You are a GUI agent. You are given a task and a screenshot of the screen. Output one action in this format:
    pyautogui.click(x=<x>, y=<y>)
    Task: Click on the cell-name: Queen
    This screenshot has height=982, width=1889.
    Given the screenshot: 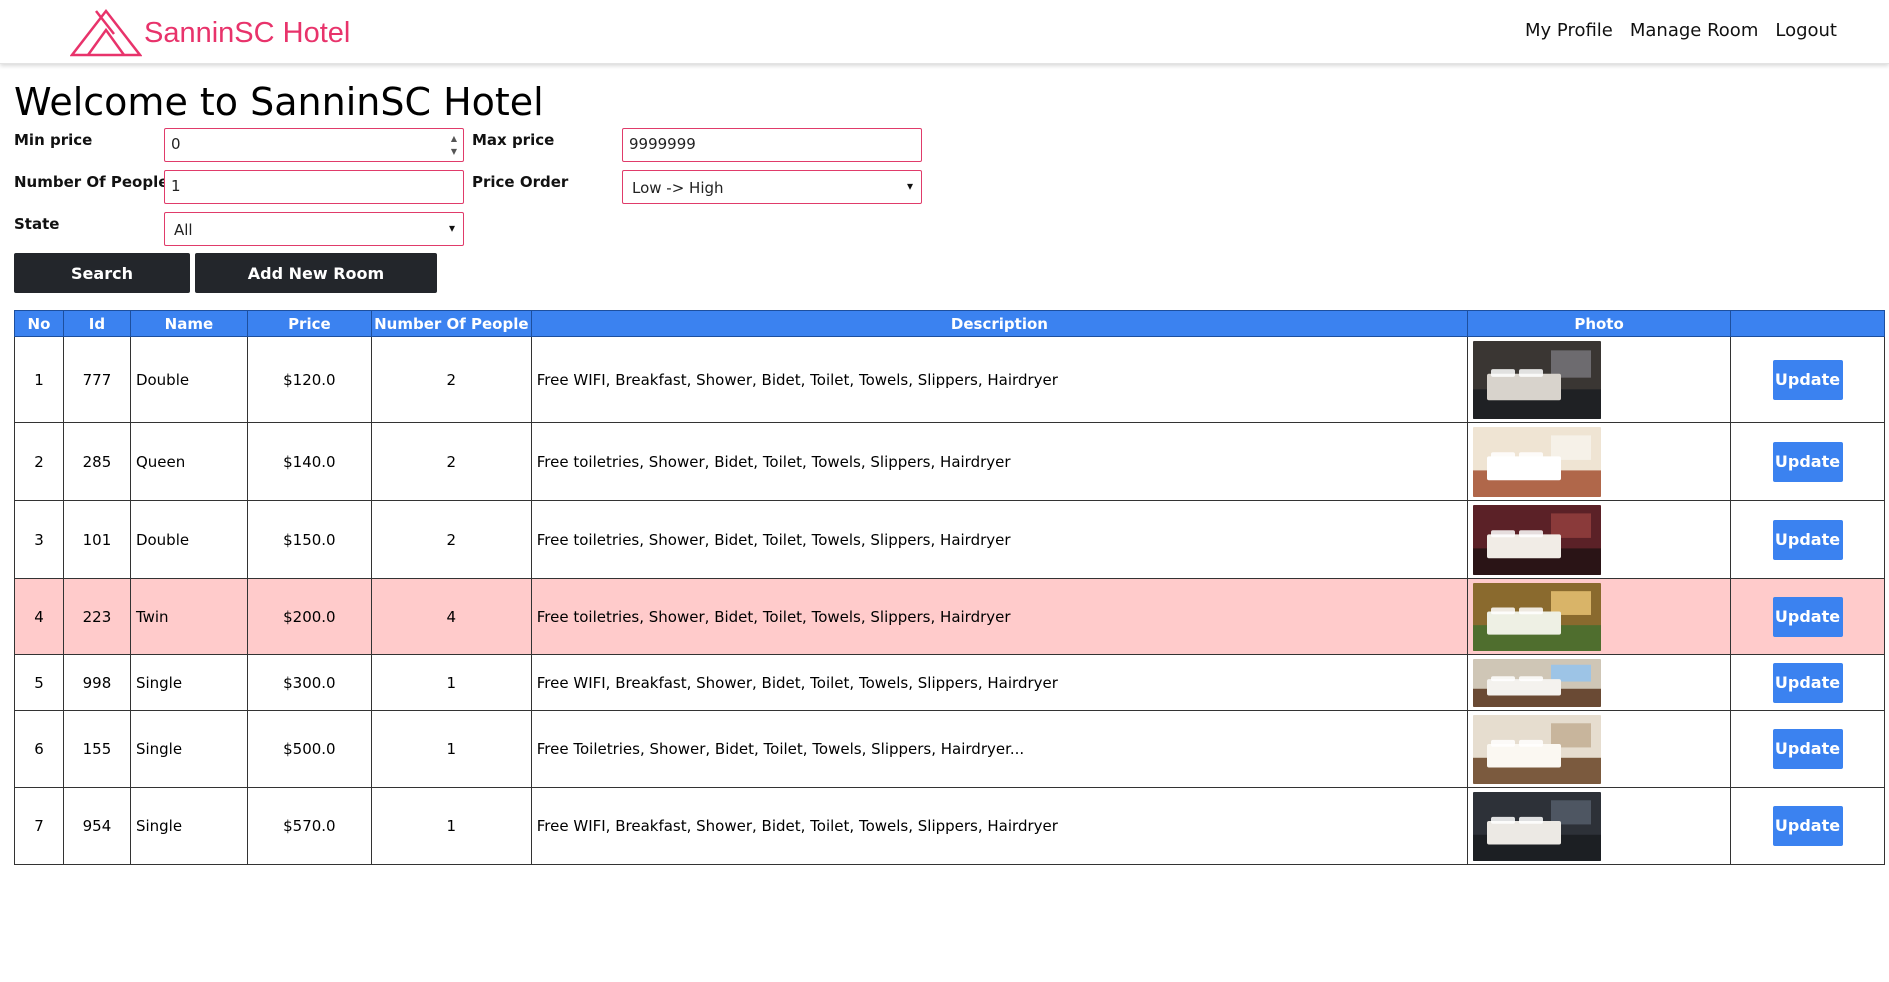 What is the action you would take?
    pyautogui.click(x=188, y=461)
    